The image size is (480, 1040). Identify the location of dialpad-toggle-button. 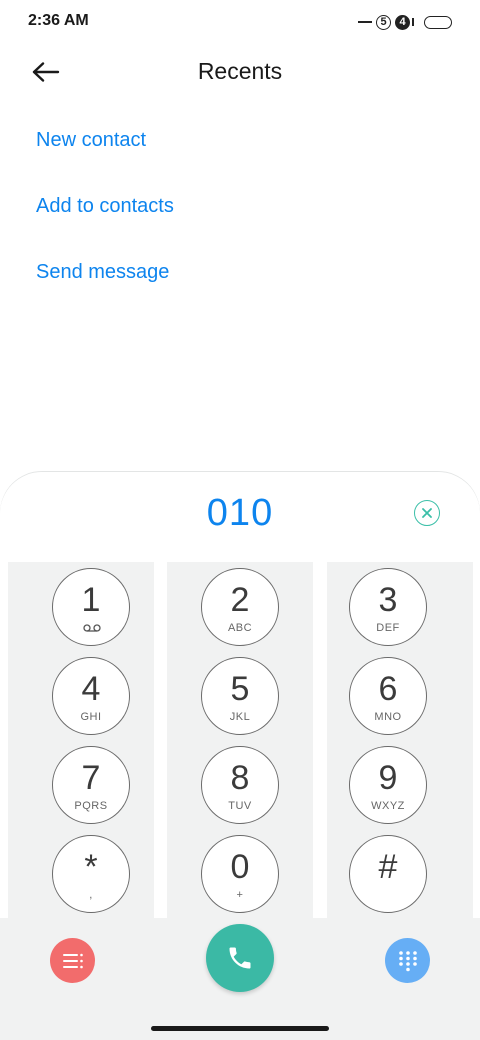
(407, 960).